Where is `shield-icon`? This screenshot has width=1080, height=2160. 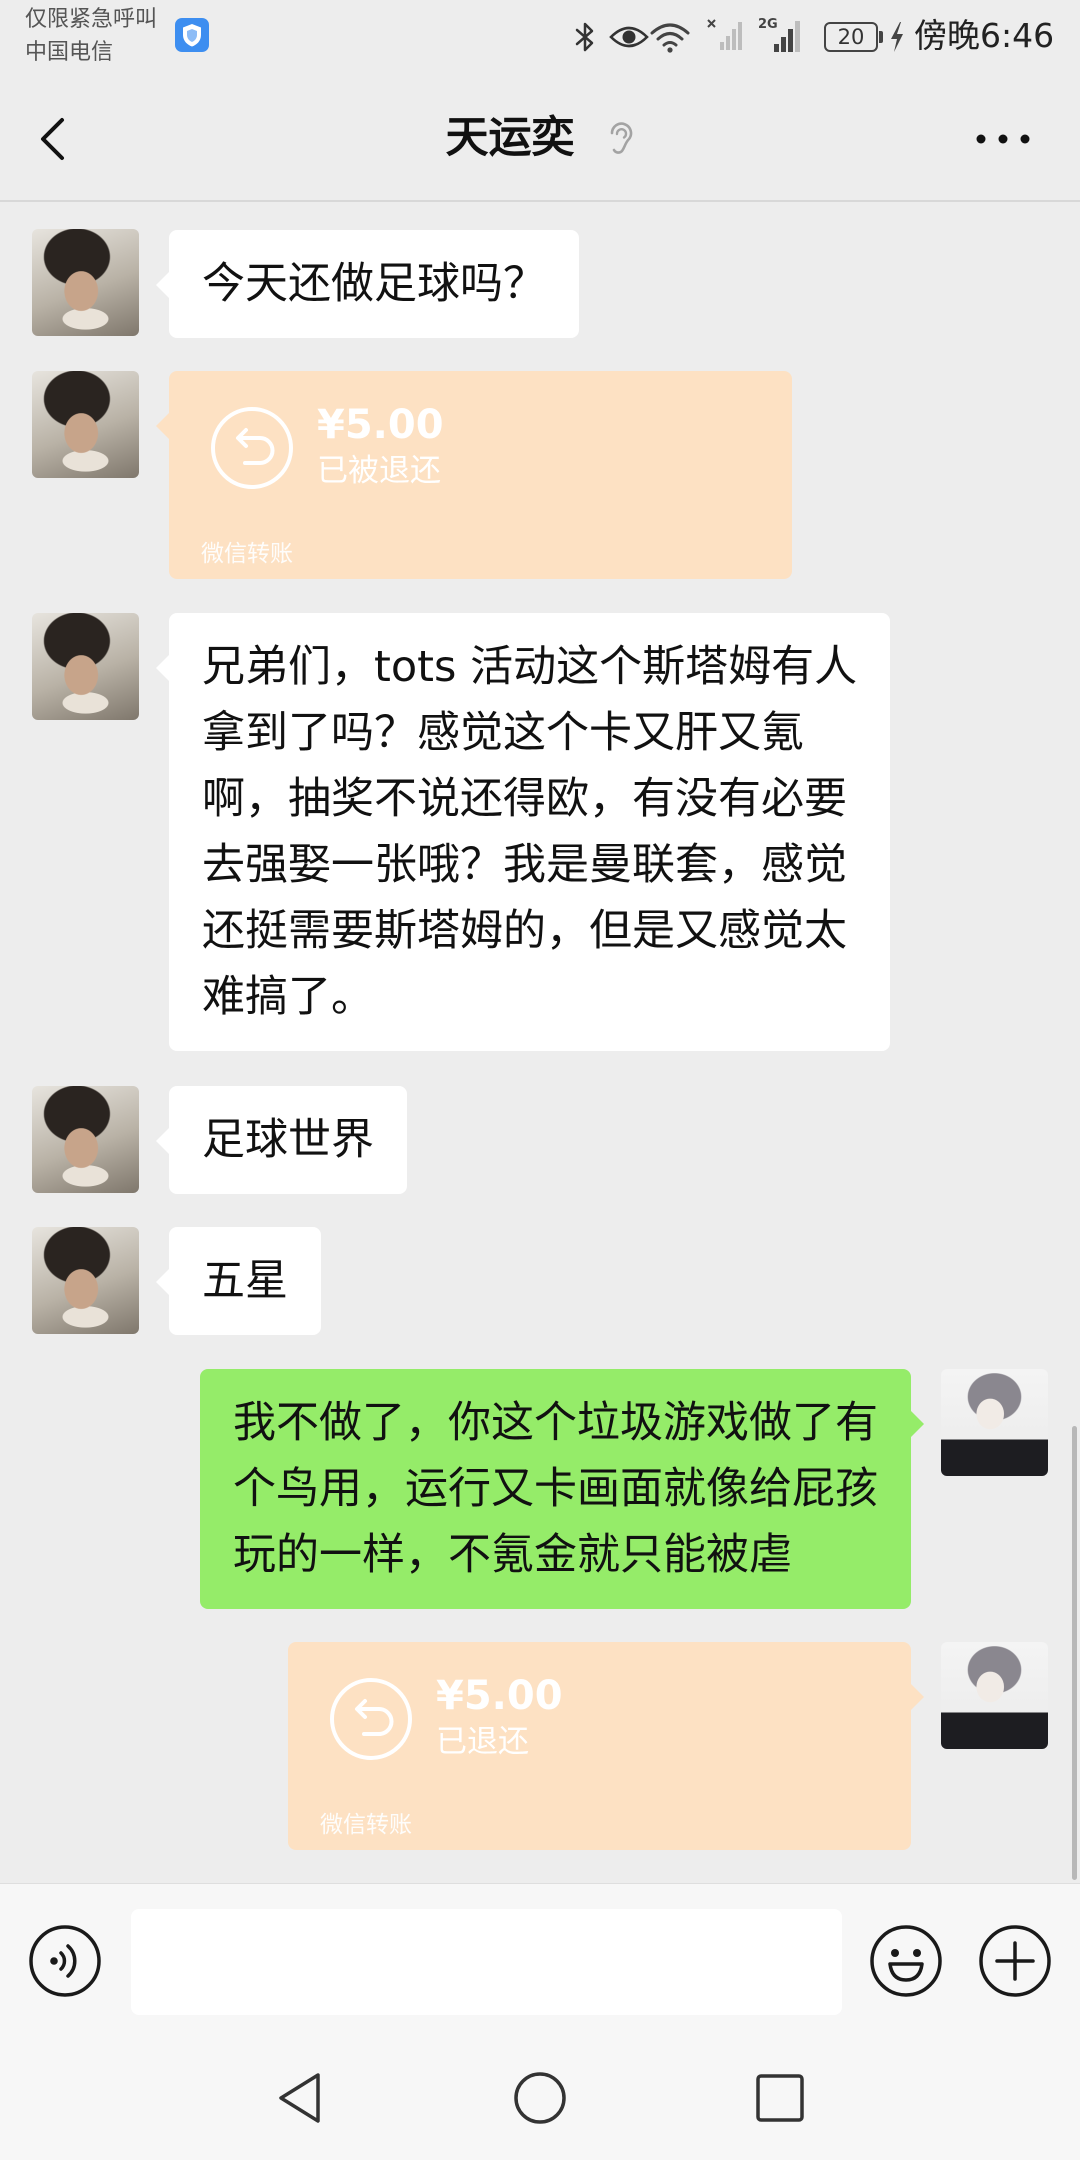
shield-icon is located at coordinates (192, 35).